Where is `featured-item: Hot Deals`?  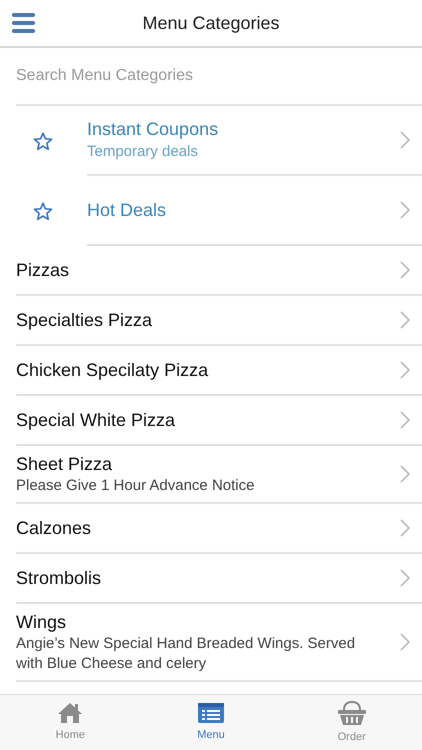 featured-item: Hot Deals is located at coordinates (211, 211).